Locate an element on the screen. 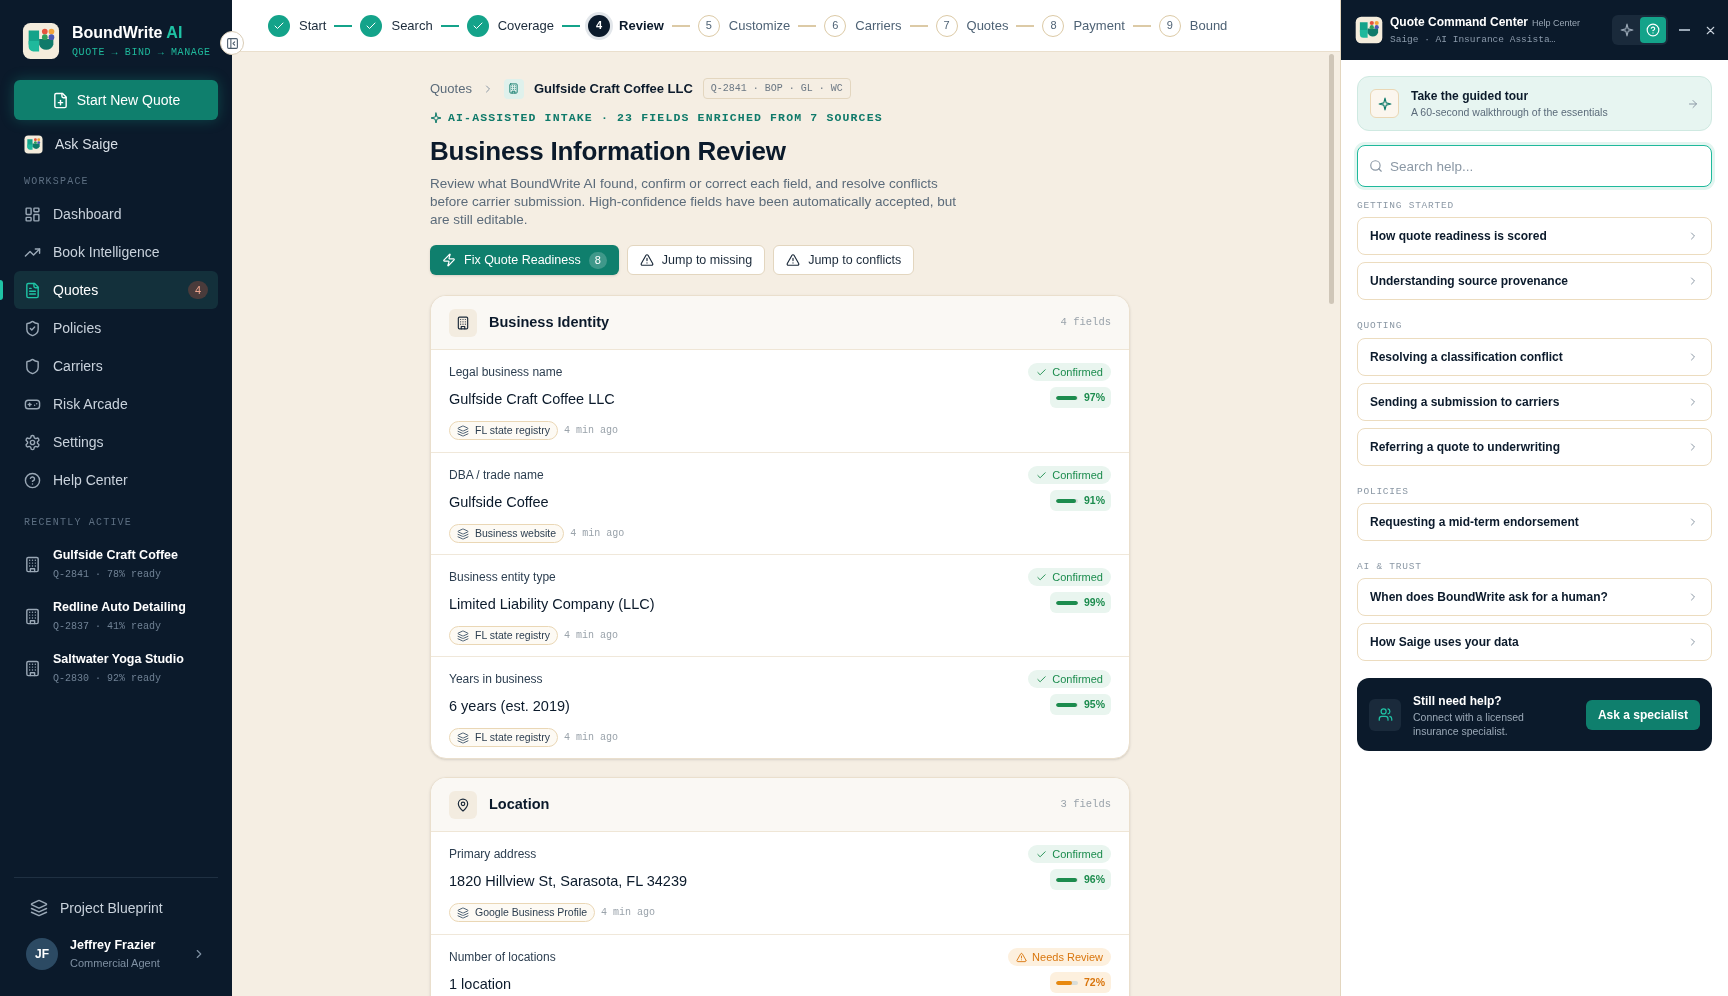 This screenshot has height=996, width=1728. collapse-sidebar-button is located at coordinates (232, 43).